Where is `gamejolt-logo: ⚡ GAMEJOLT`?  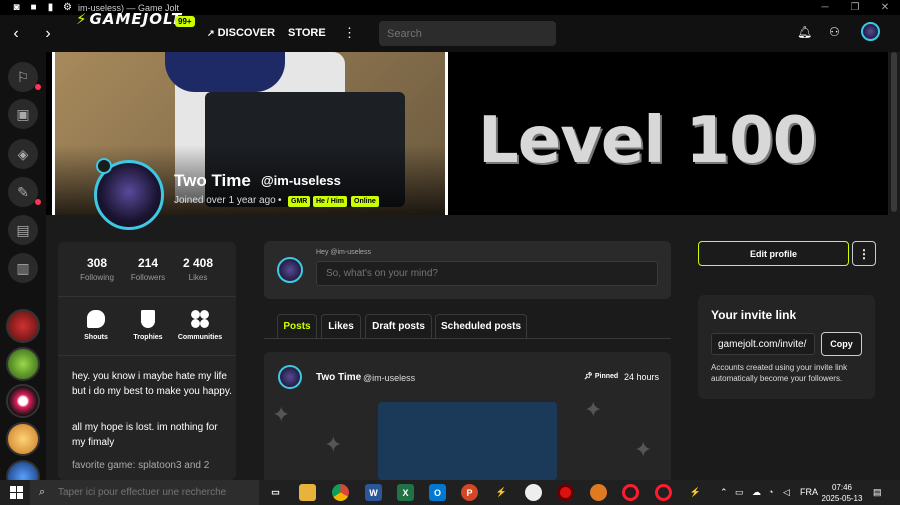 gamejolt-logo: ⚡ GAMEJOLT is located at coordinates (129, 19).